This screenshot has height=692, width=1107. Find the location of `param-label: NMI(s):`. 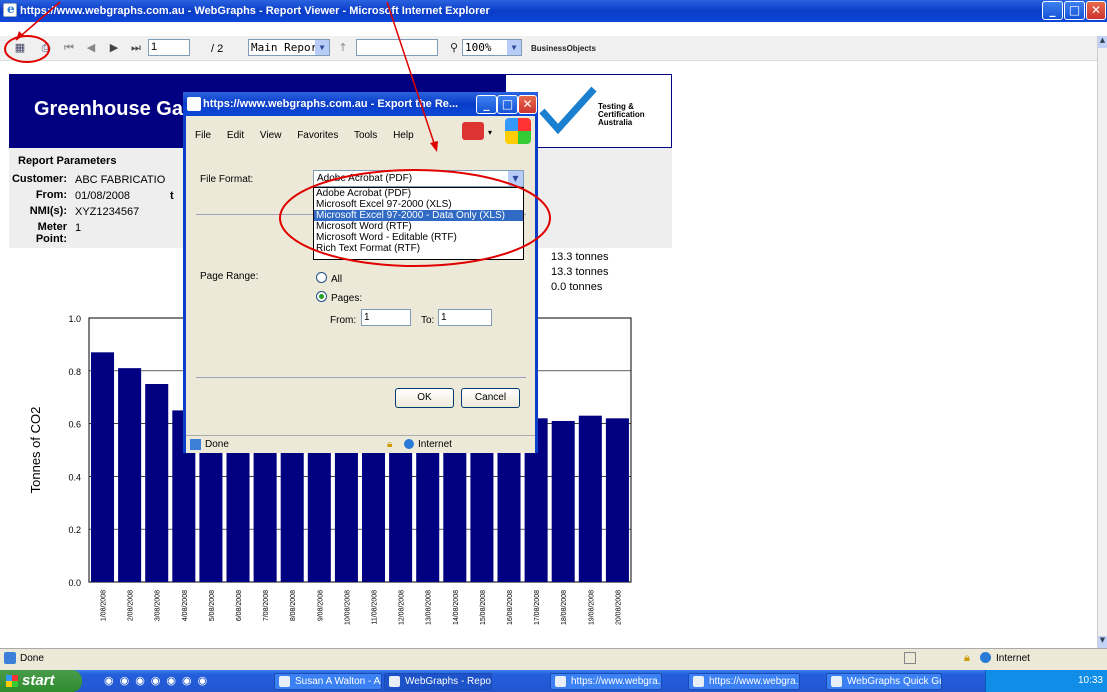

param-label: NMI(s): is located at coordinates (48, 211).